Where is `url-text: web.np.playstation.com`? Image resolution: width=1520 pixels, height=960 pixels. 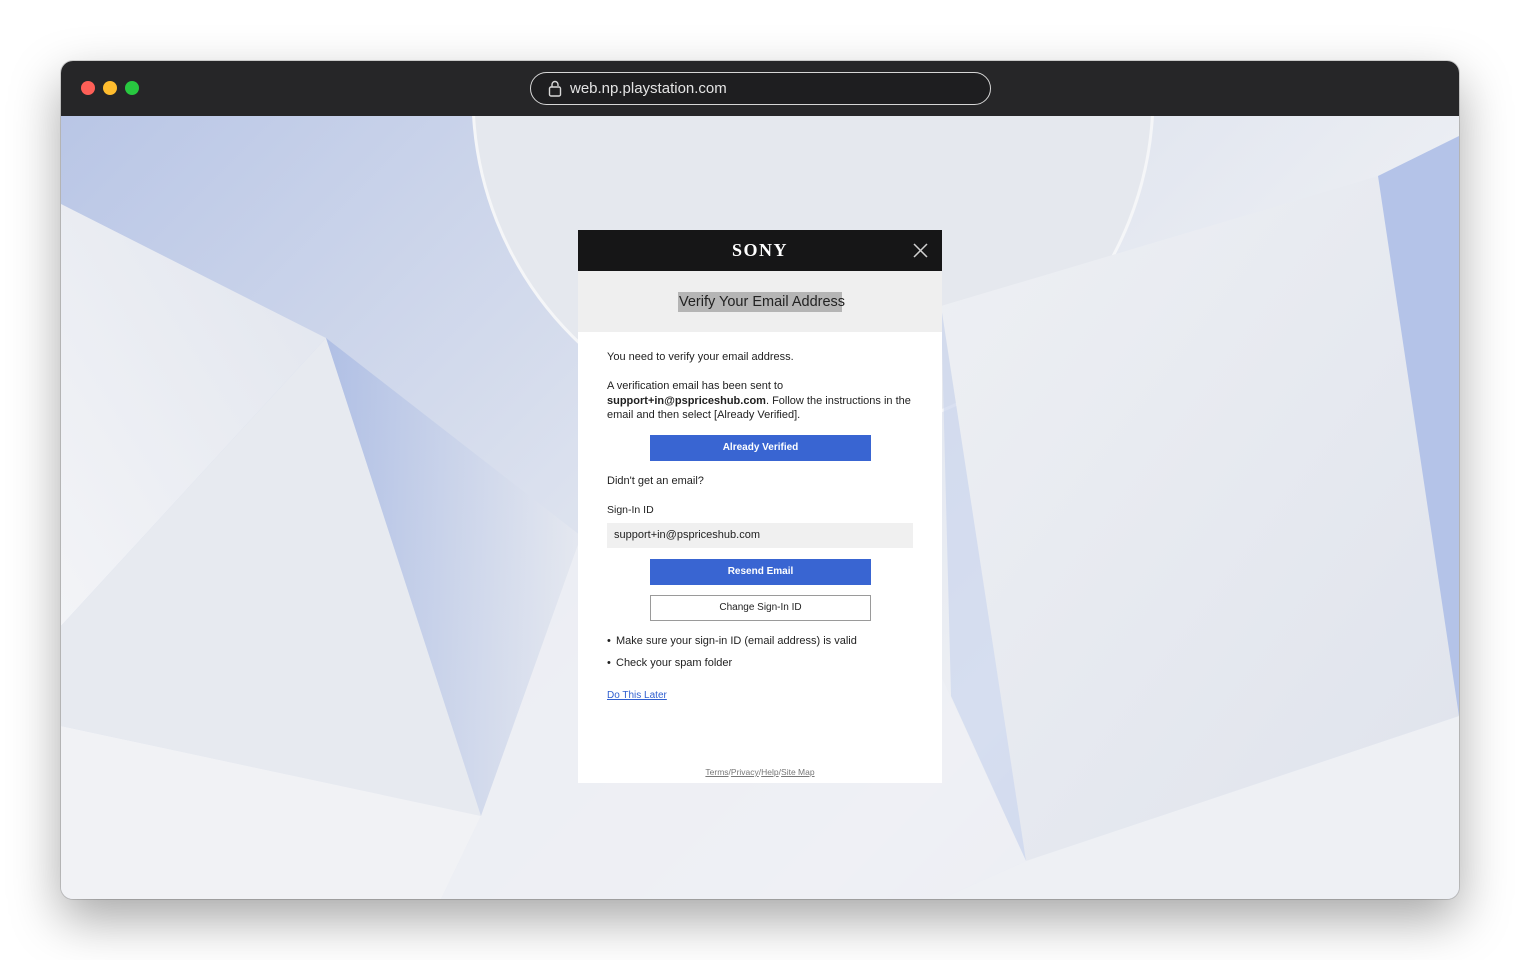 url-text: web.np.playstation.com is located at coordinates (648, 88).